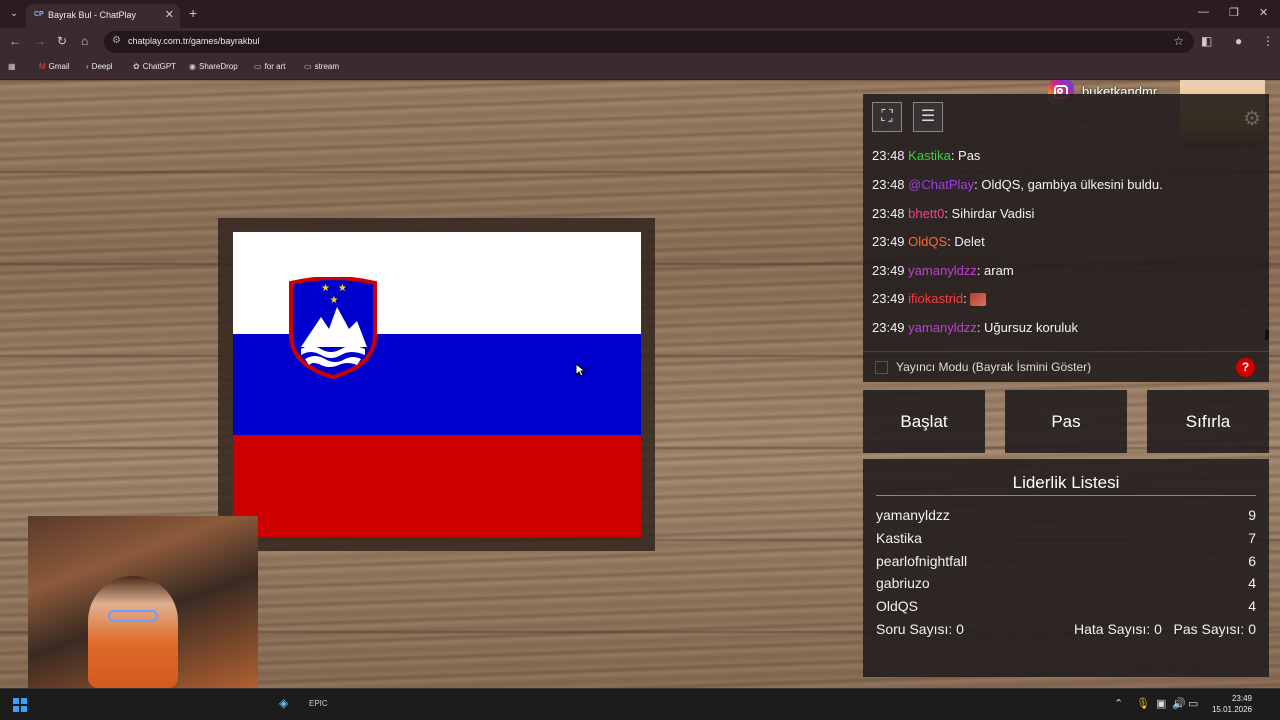 The width and height of the screenshot is (1280, 720). I want to click on battery-icon: ▭, so click(1193, 703).